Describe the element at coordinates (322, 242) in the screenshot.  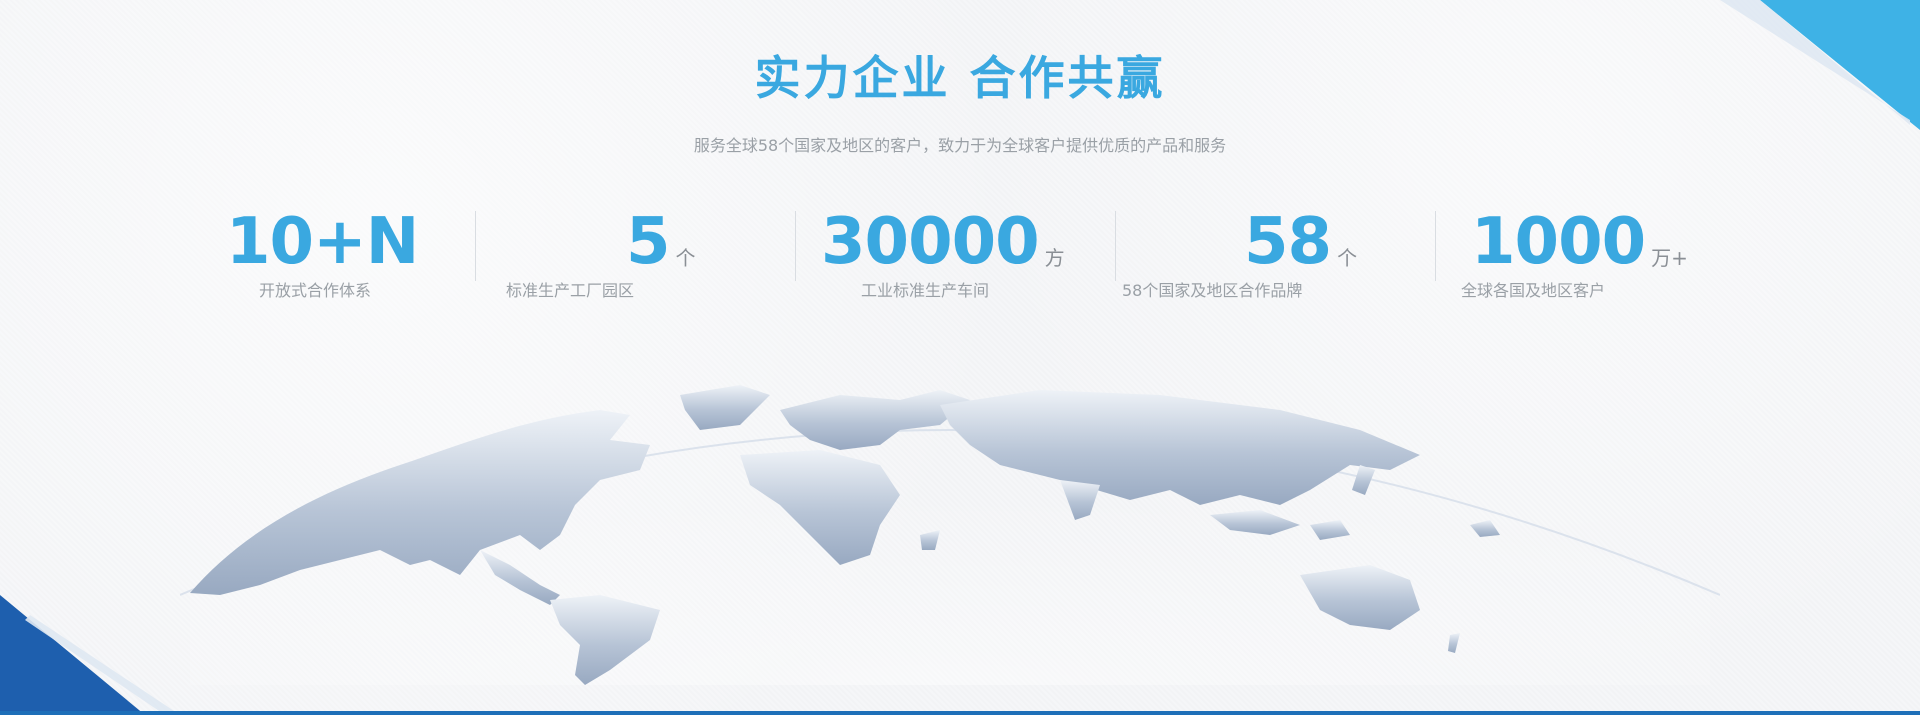
I see `stat-value: 10+N` at that location.